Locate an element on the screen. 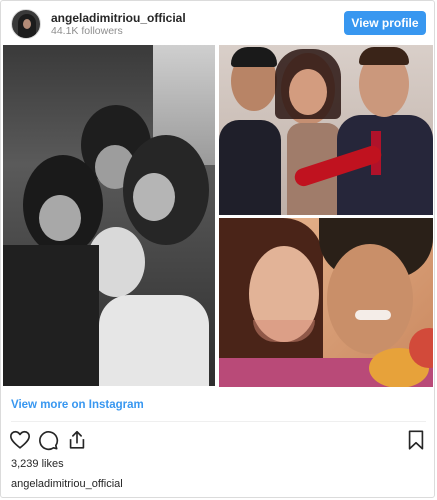 Image resolution: width=437 pixels, height=500 pixels. view-profile-button: View profile is located at coordinates (385, 23).